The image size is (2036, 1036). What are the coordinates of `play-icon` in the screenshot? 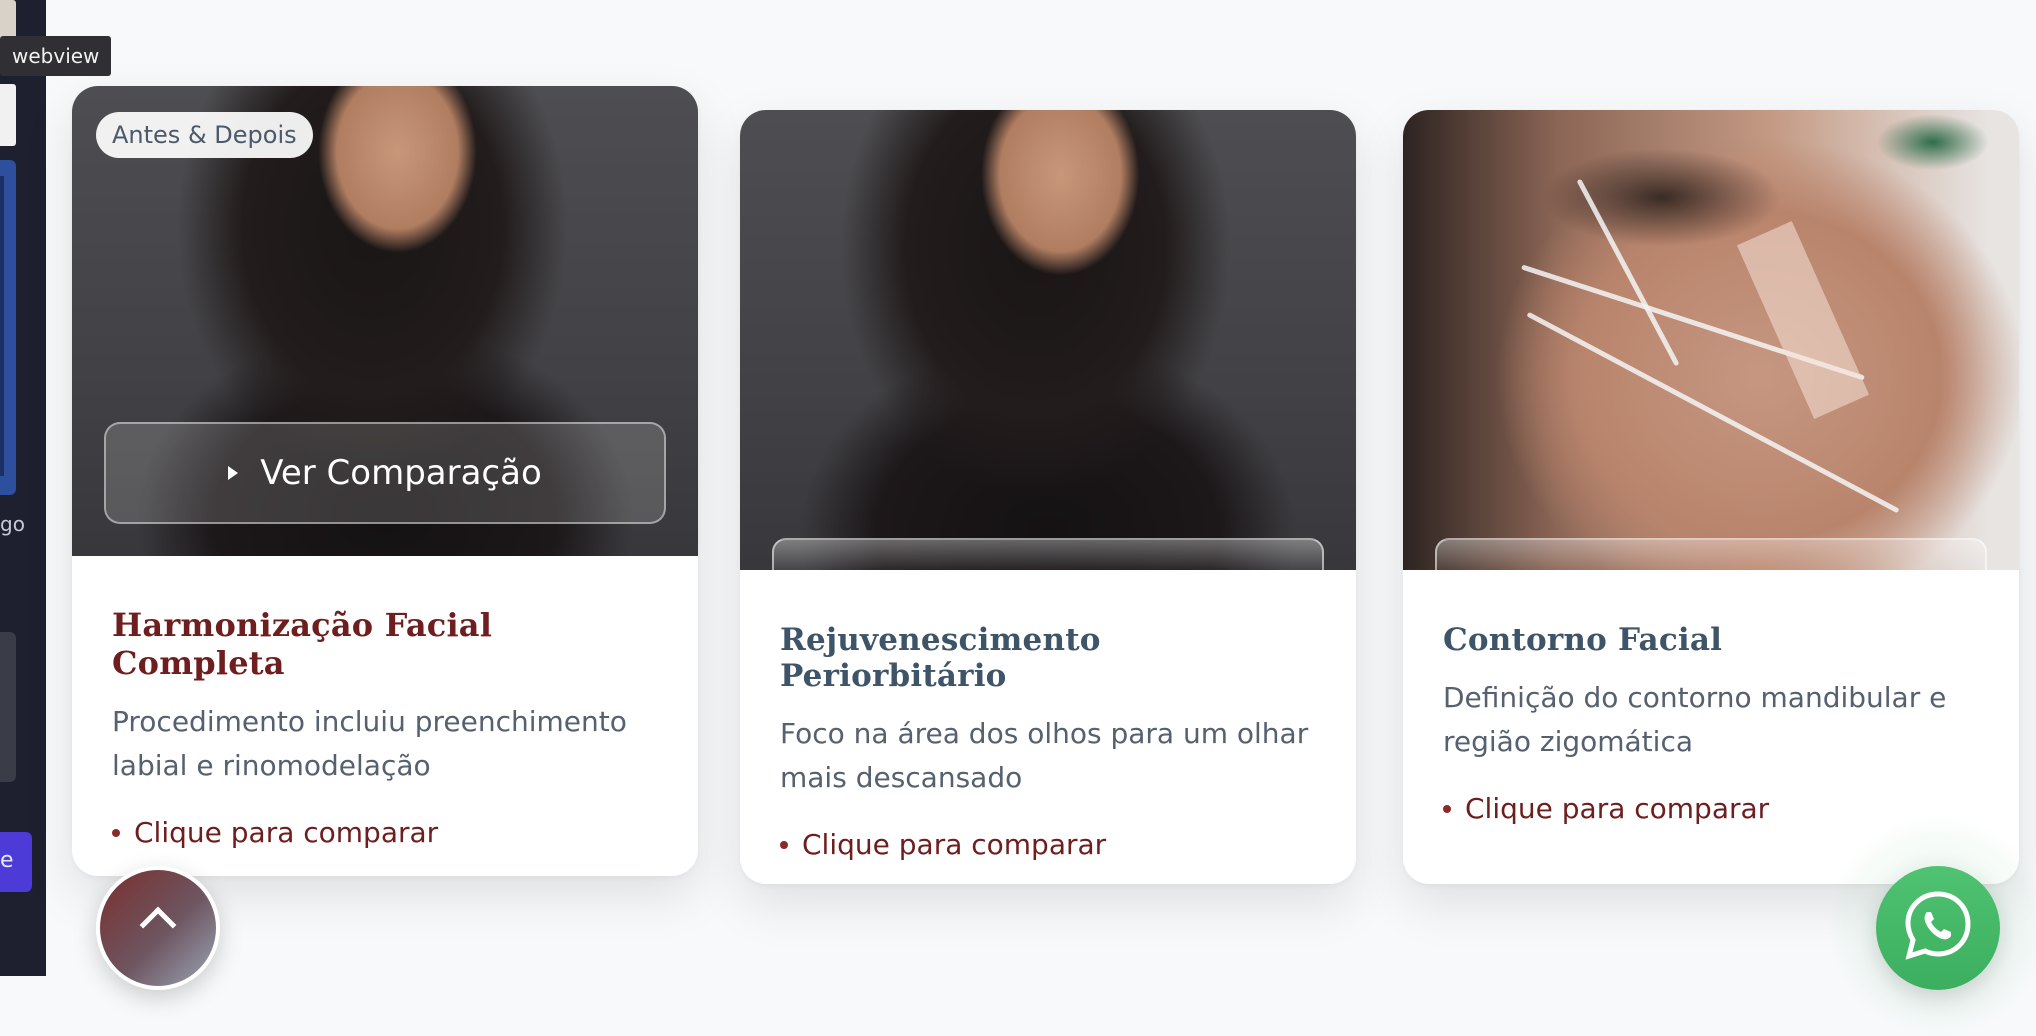 It's located at (233, 473).